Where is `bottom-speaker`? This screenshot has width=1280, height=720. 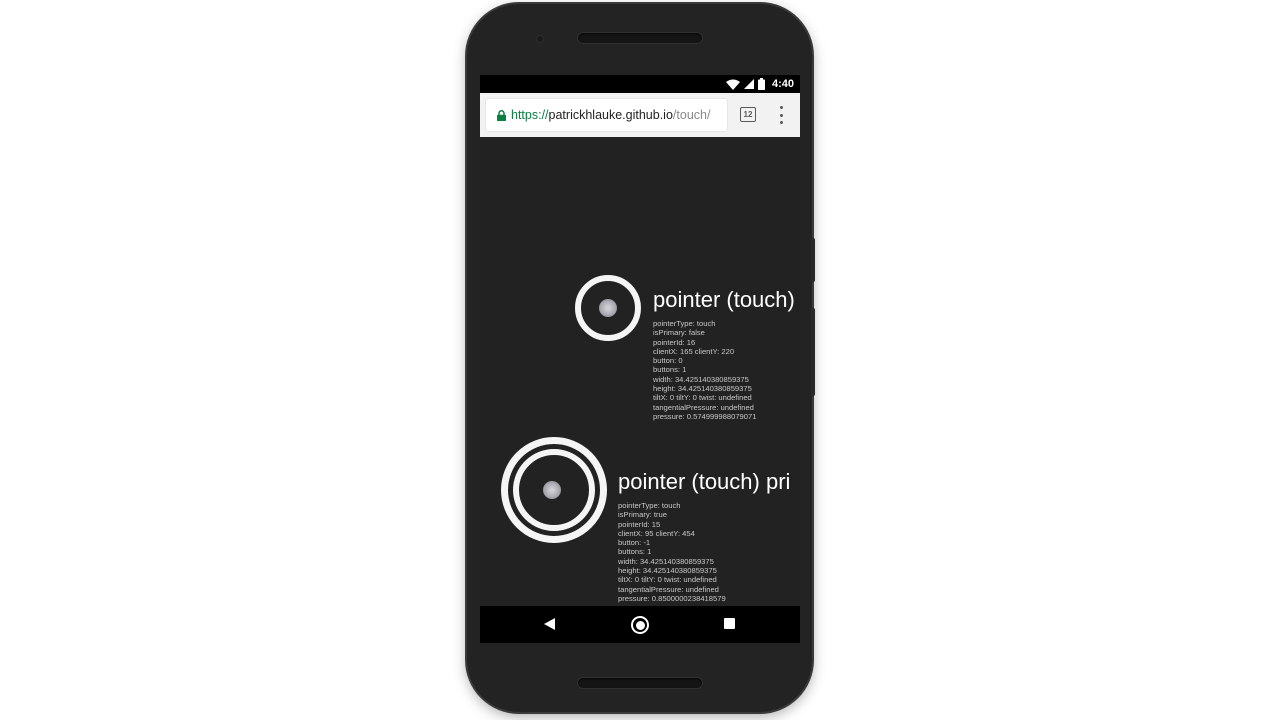
bottom-speaker is located at coordinates (640, 683).